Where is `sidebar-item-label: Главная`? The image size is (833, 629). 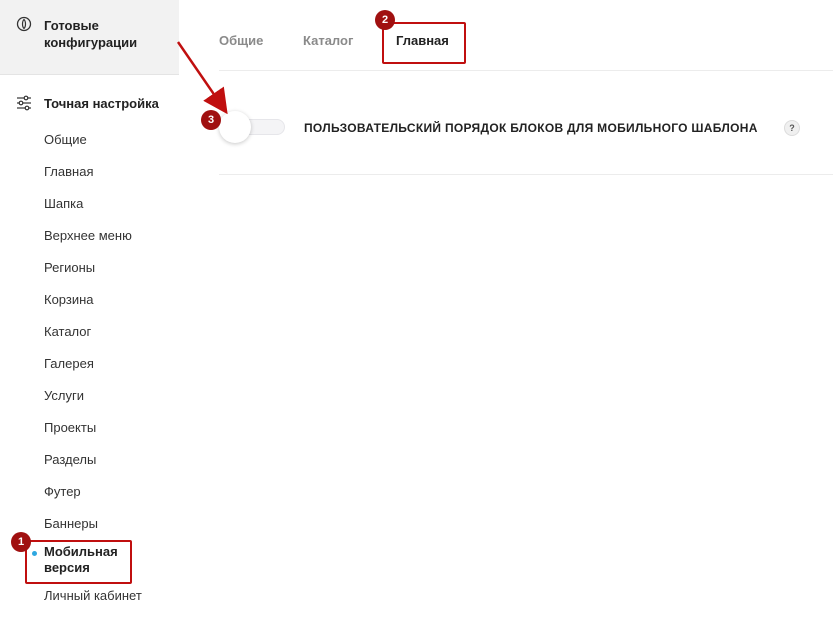
sidebar-item-label: Главная is located at coordinates (69, 171).